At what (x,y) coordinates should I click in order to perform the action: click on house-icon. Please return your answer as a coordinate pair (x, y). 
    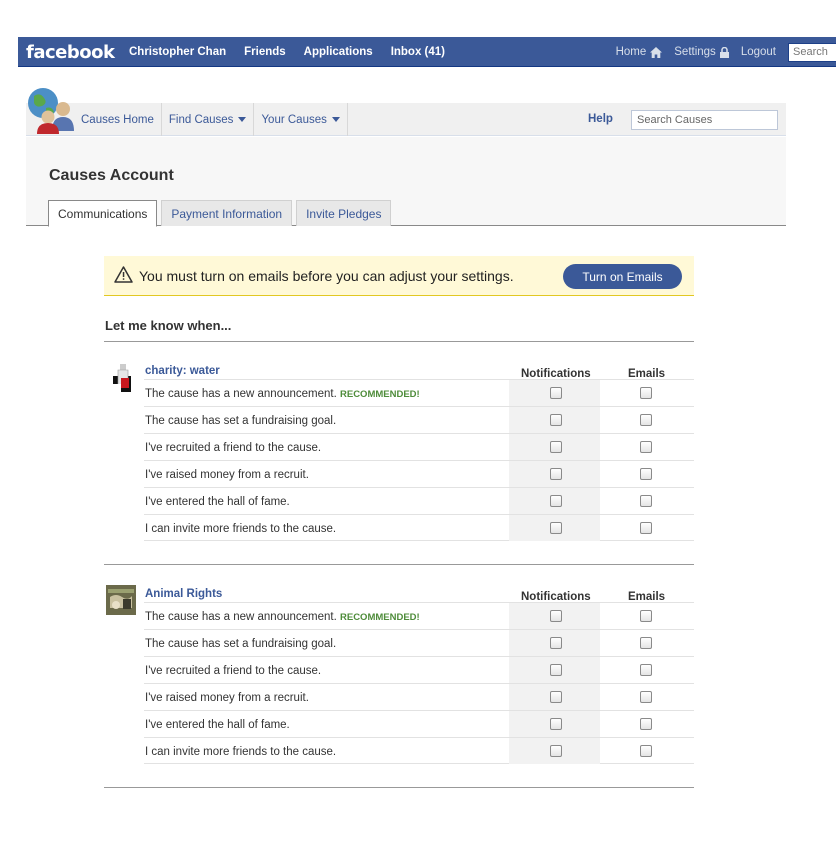
    Looking at the image, I should click on (656, 52).